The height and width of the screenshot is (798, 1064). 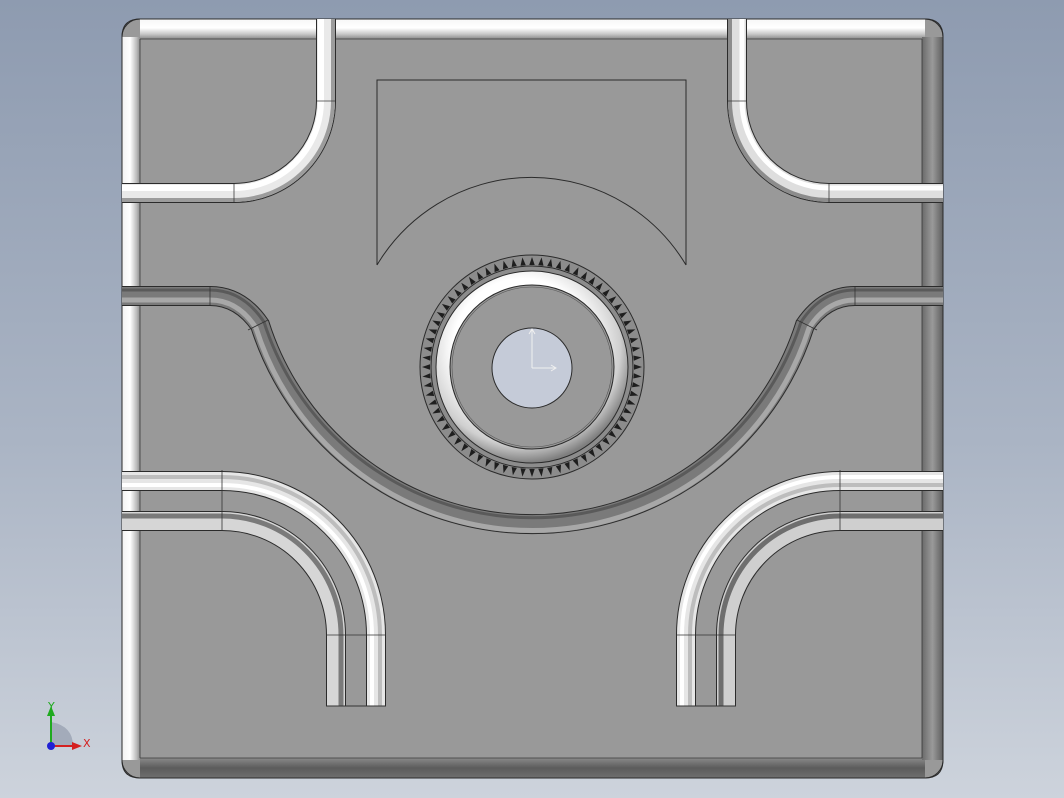 What do you see at coordinates (532, 29) in the screenshot?
I see `top-fillet-edge` at bounding box center [532, 29].